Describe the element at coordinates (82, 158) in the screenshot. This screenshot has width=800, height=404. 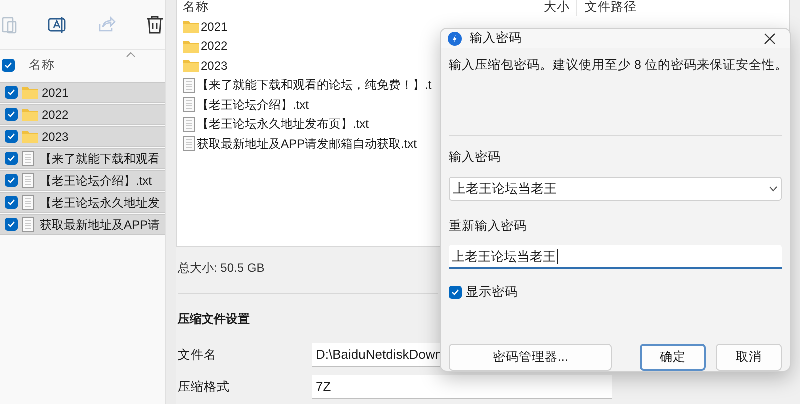
I see `file-row: 【来了就能下载和观看` at that location.